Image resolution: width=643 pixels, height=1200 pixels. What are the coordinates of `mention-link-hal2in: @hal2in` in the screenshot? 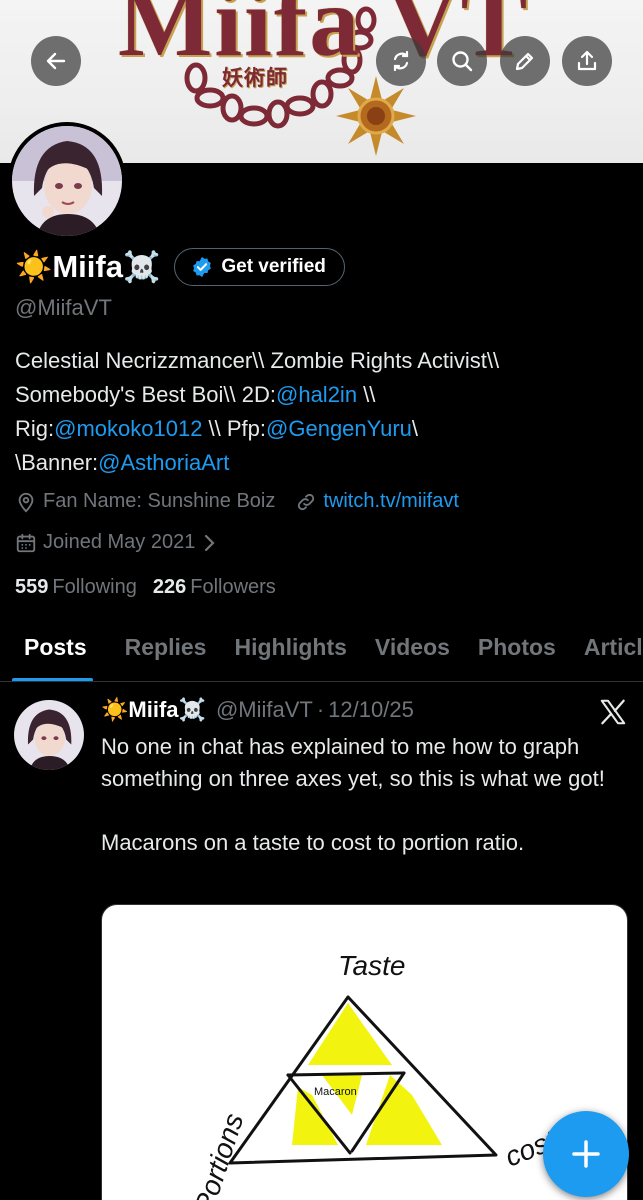 It's located at (316, 394).